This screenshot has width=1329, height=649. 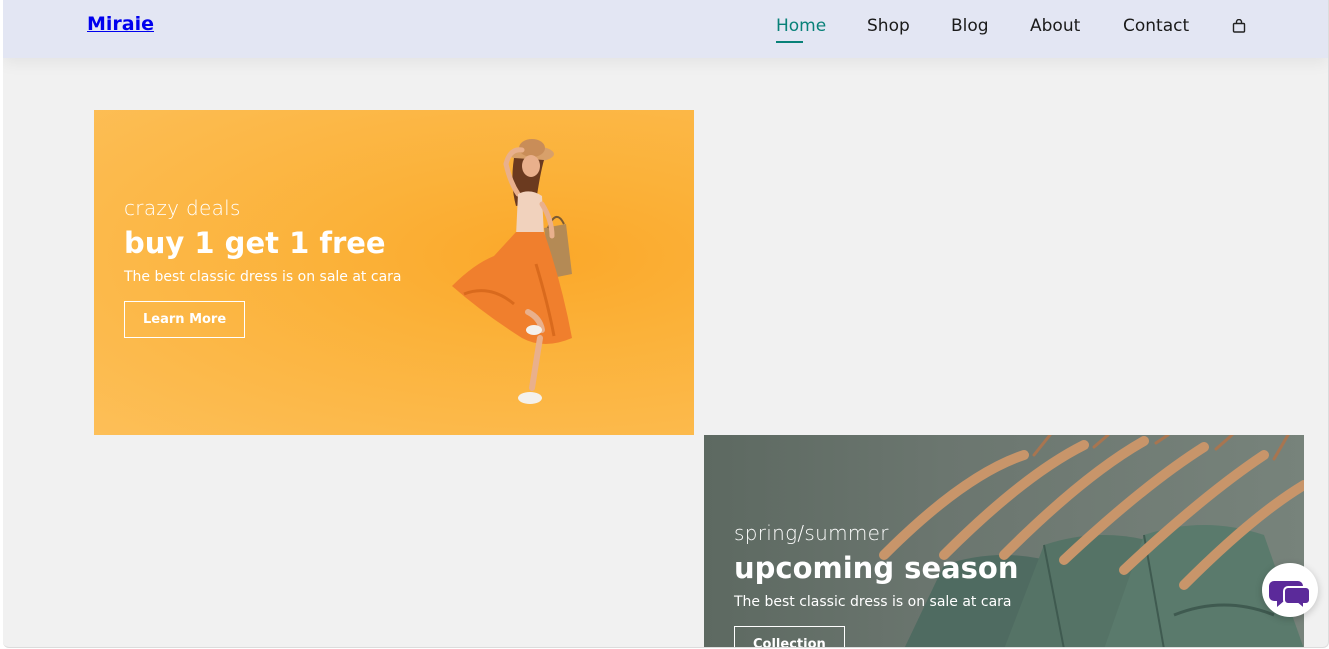 I want to click on shopping-bag-icon, so click(x=1239, y=26).